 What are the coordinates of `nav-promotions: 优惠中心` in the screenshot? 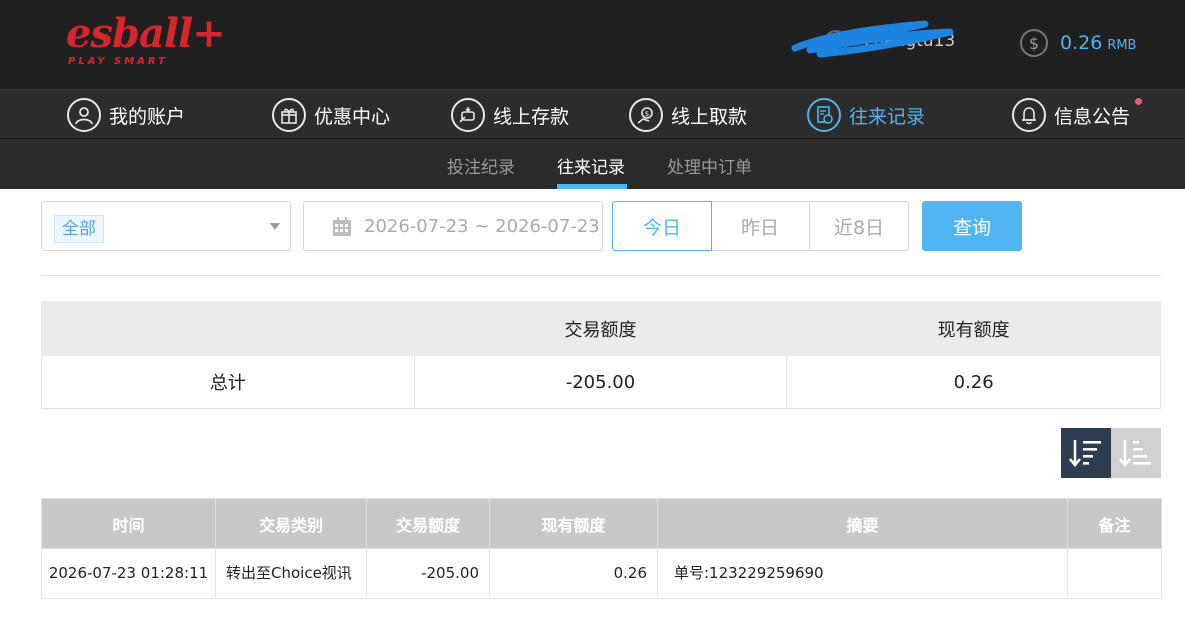 It's located at (331, 115).